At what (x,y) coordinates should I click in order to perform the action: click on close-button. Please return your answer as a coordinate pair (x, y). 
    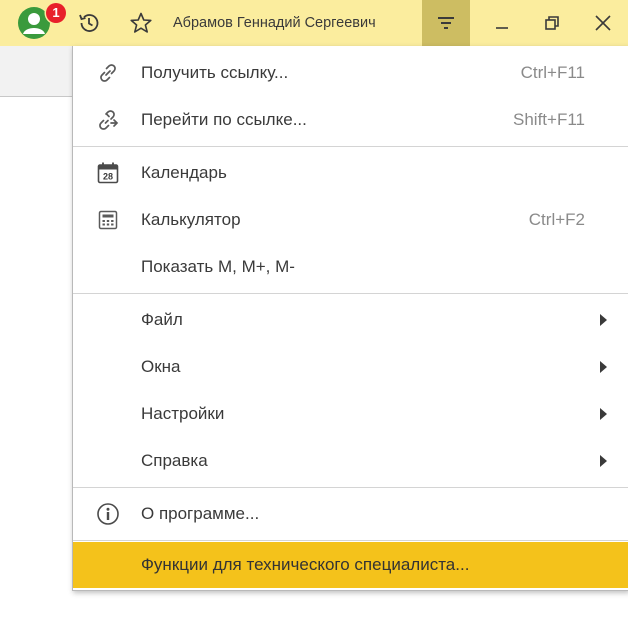
    Looking at the image, I should click on (603, 23).